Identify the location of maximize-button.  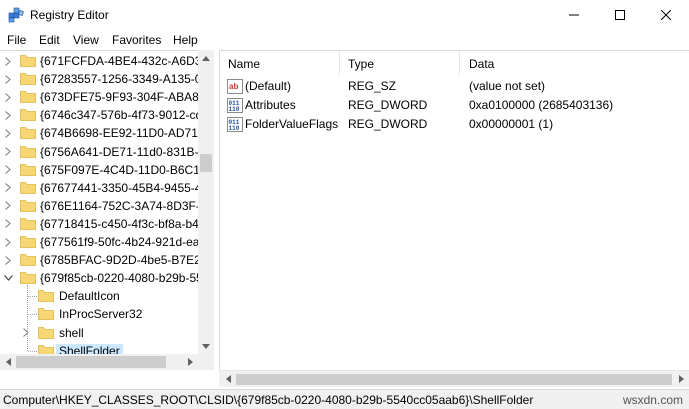
(620, 15).